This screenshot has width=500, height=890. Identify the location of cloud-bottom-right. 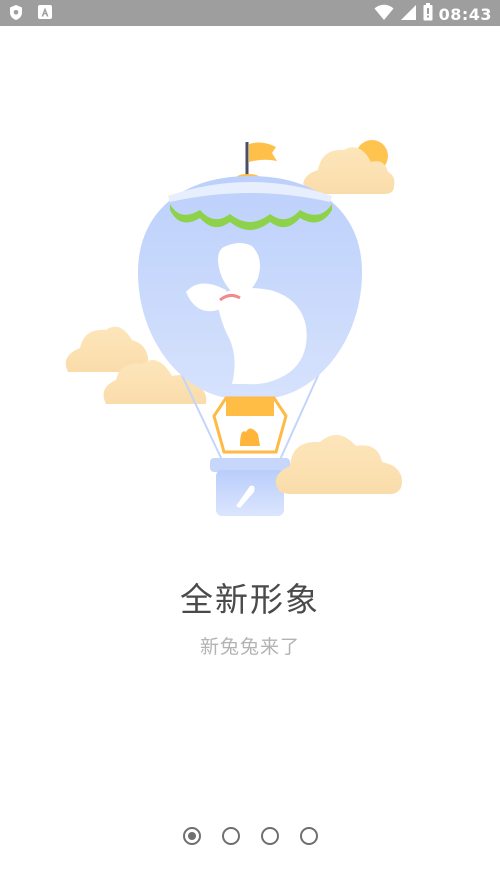
(338, 464).